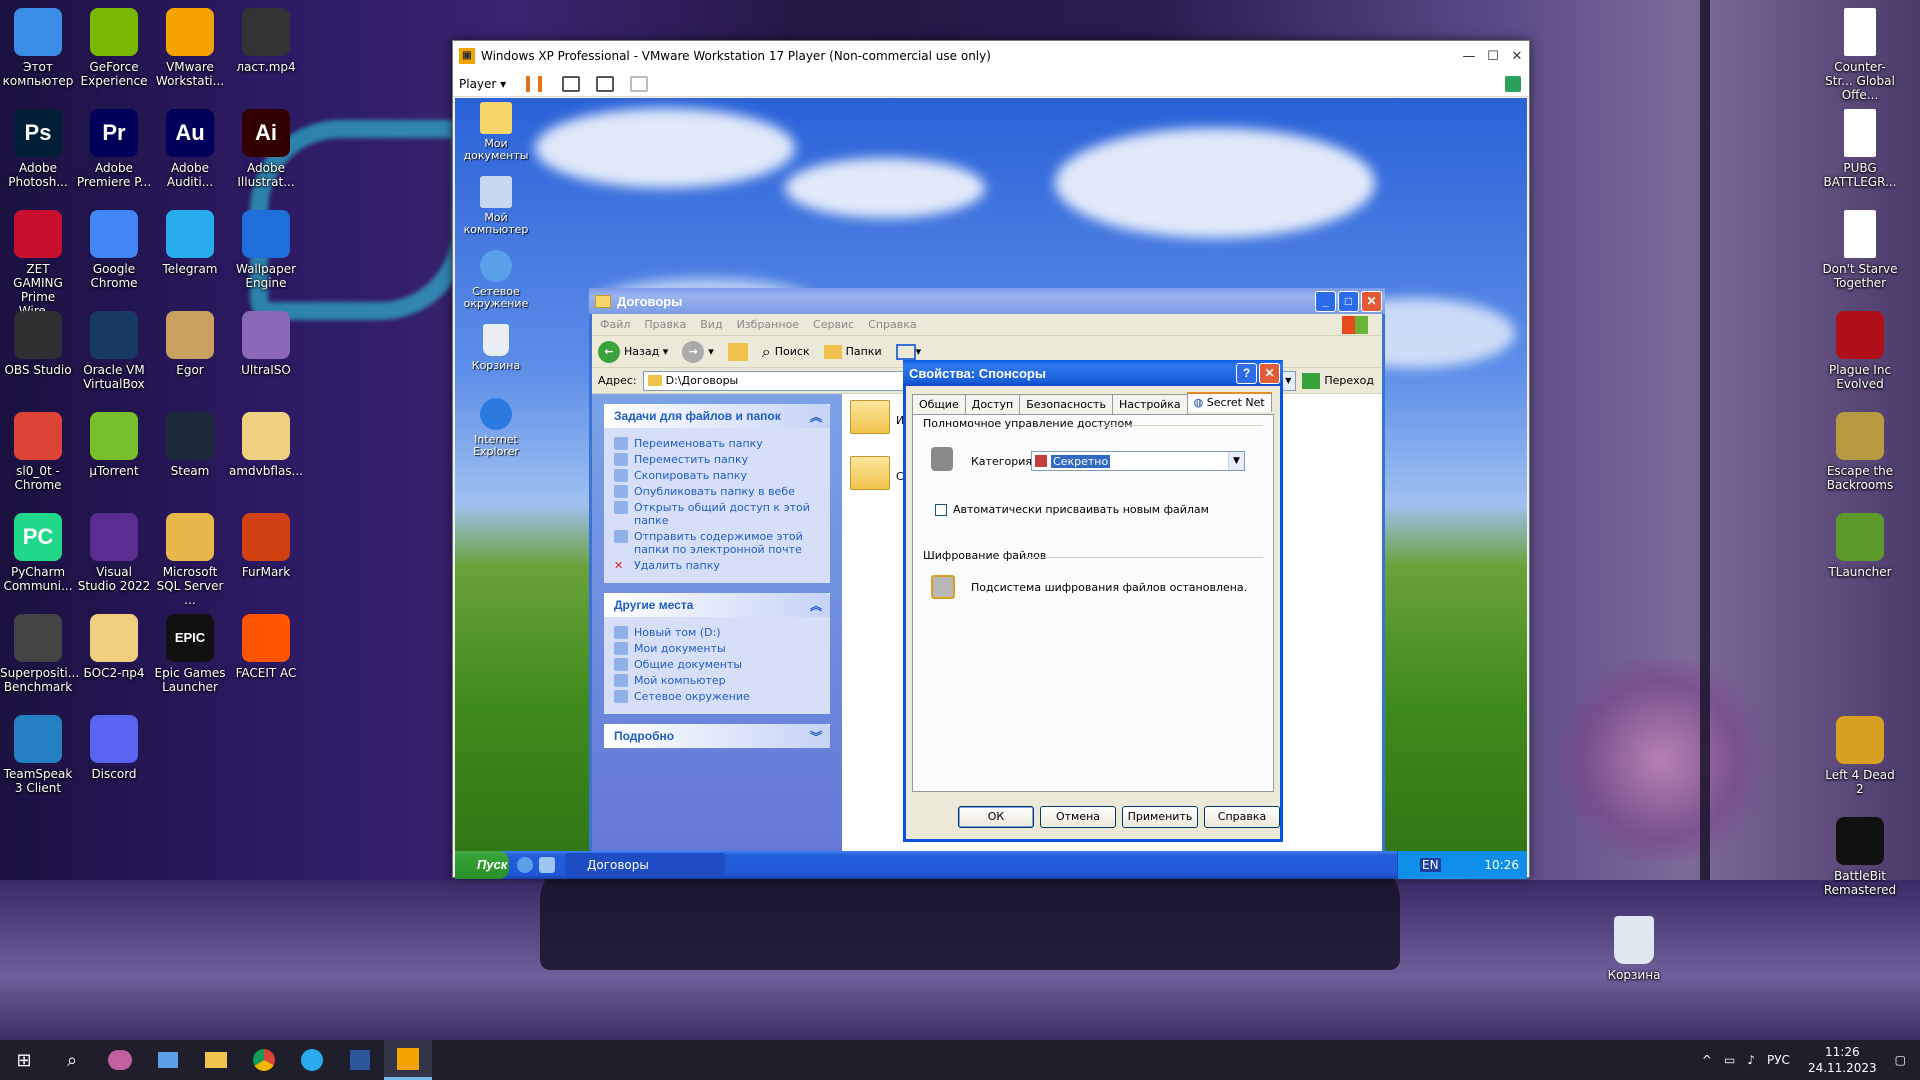  I want to click on desktop-shortcut: GeForce Experience, so click(114, 48).